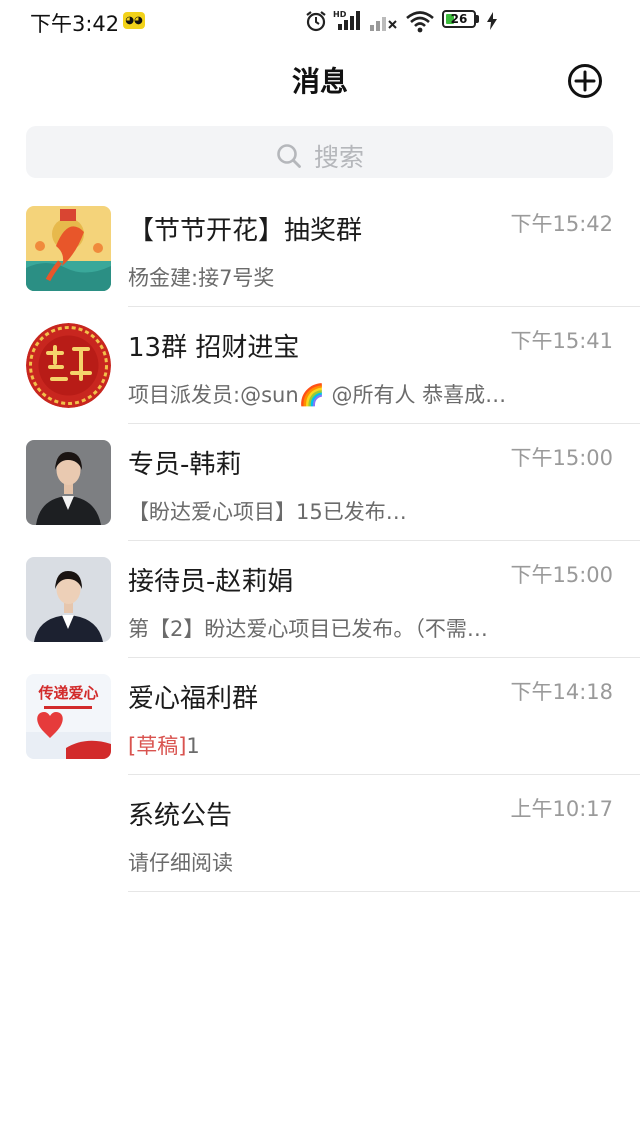 Image resolution: width=640 pixels, height=1138 pixels. I want to click on koi-lantern-avatar-image, so click(68, 248).